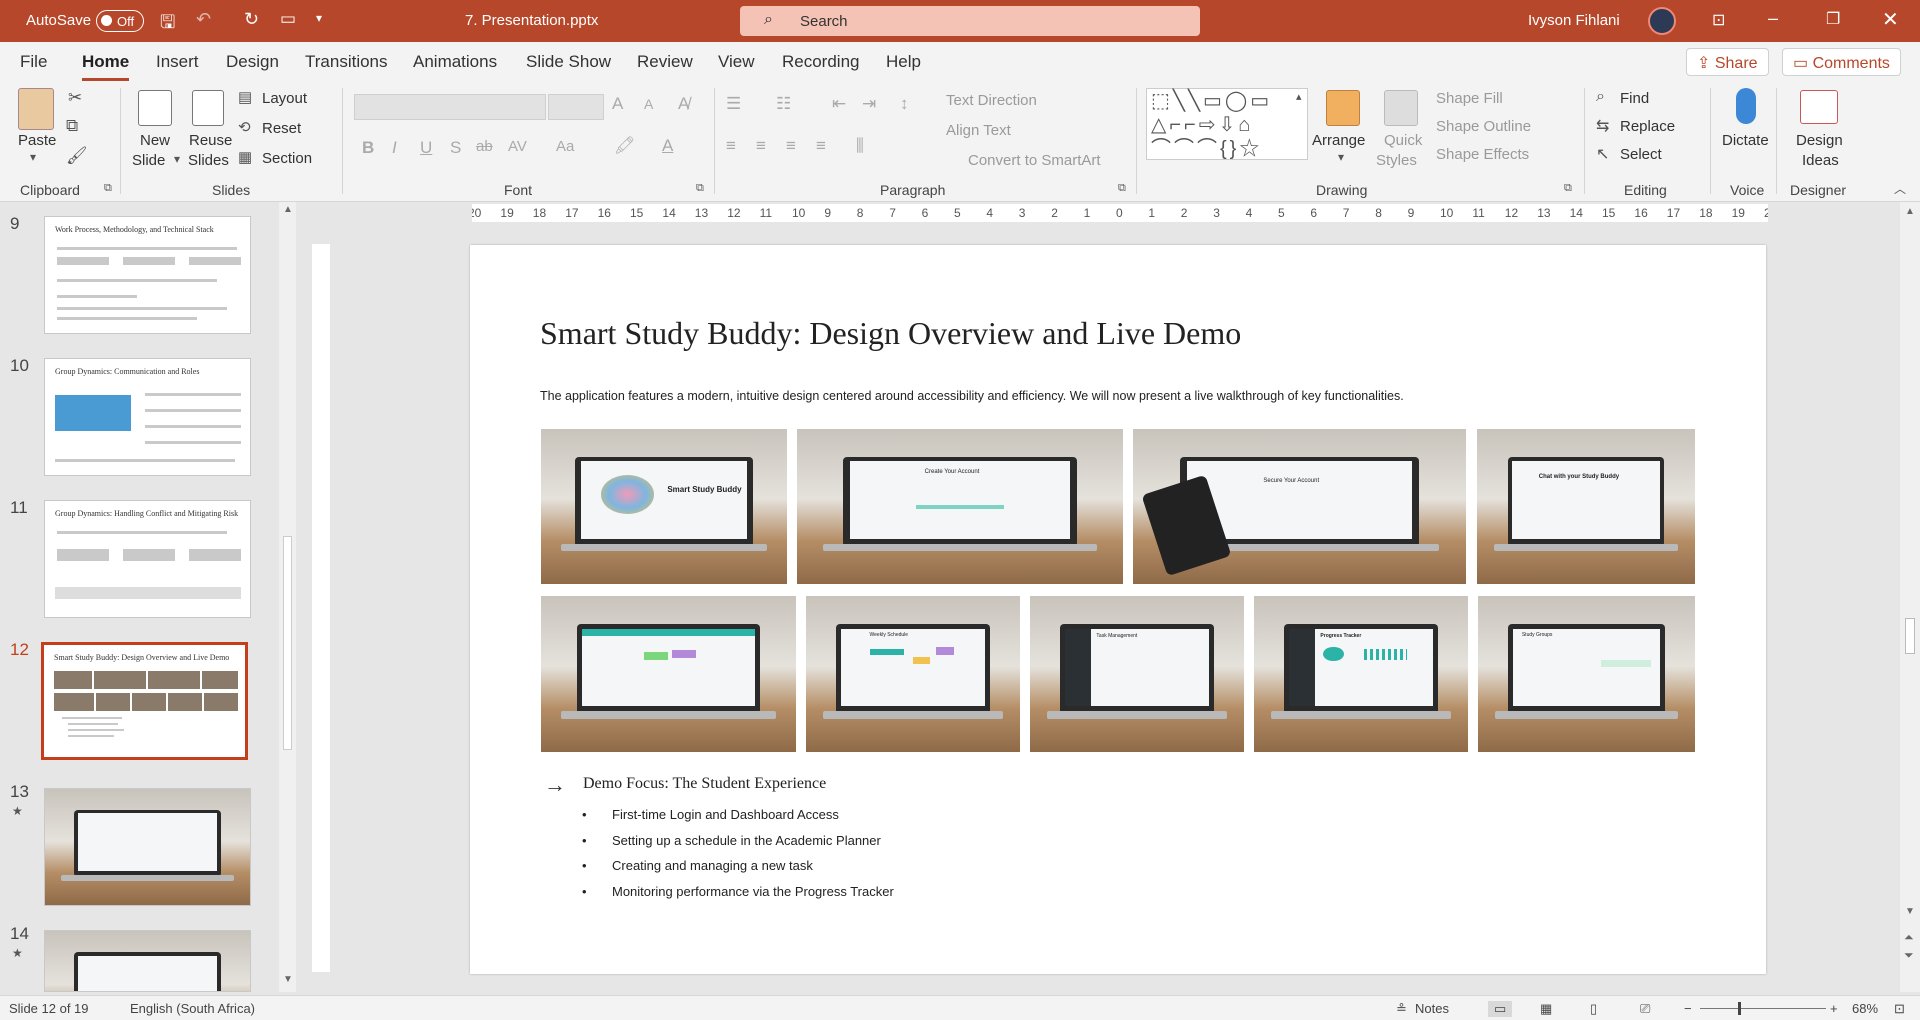 This screenshot has width=1920, height=1020. Describe the element at coordinates (245, 157) in the screenshot. I see `section-icon: ▦` at that location.